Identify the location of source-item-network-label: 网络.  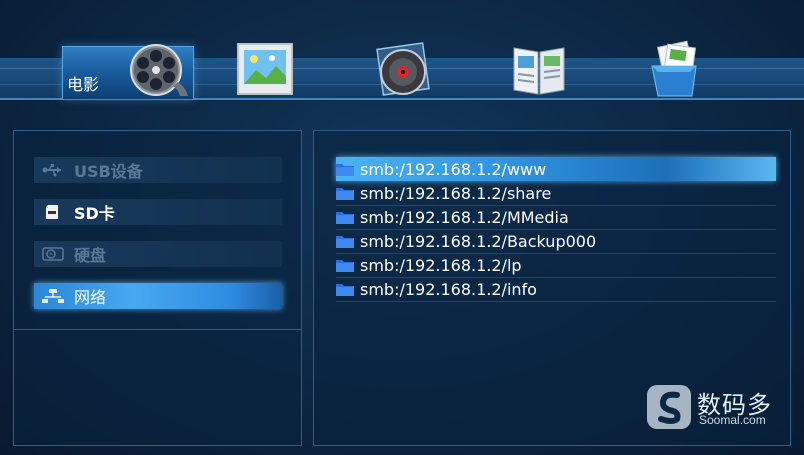
(90, 297).